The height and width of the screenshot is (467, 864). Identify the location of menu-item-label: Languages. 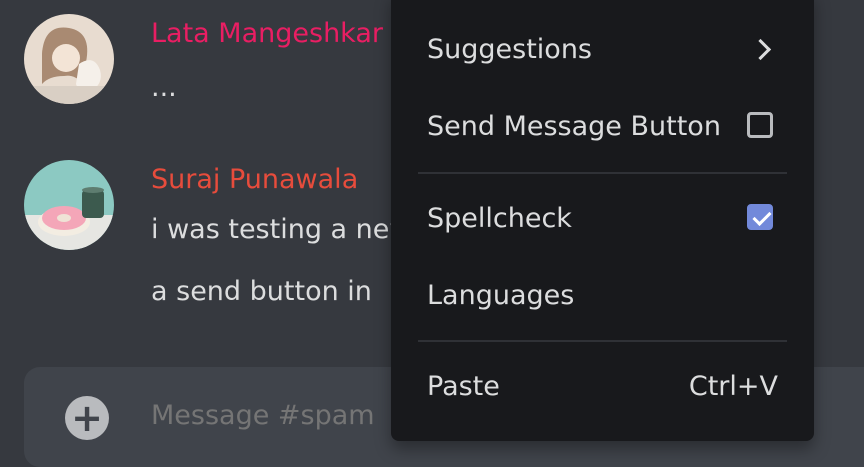
(501, 295).